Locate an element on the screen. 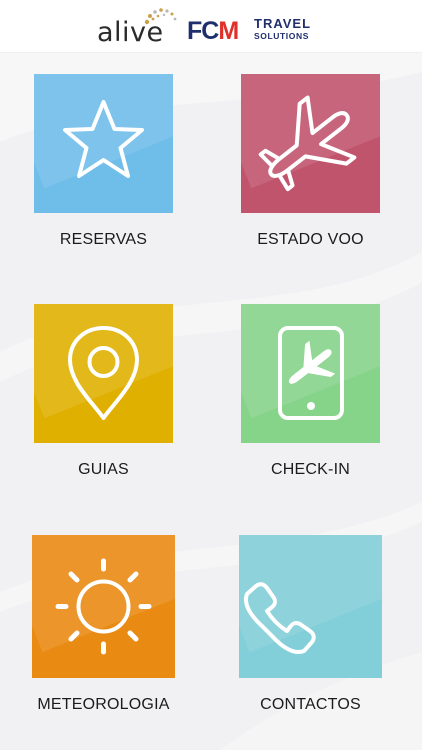 Image resolution: width=422 pixels, height=750 pixels. app-header: alive FCM TRAVEL SOLUTIONS is located at coordinates (211, 26).